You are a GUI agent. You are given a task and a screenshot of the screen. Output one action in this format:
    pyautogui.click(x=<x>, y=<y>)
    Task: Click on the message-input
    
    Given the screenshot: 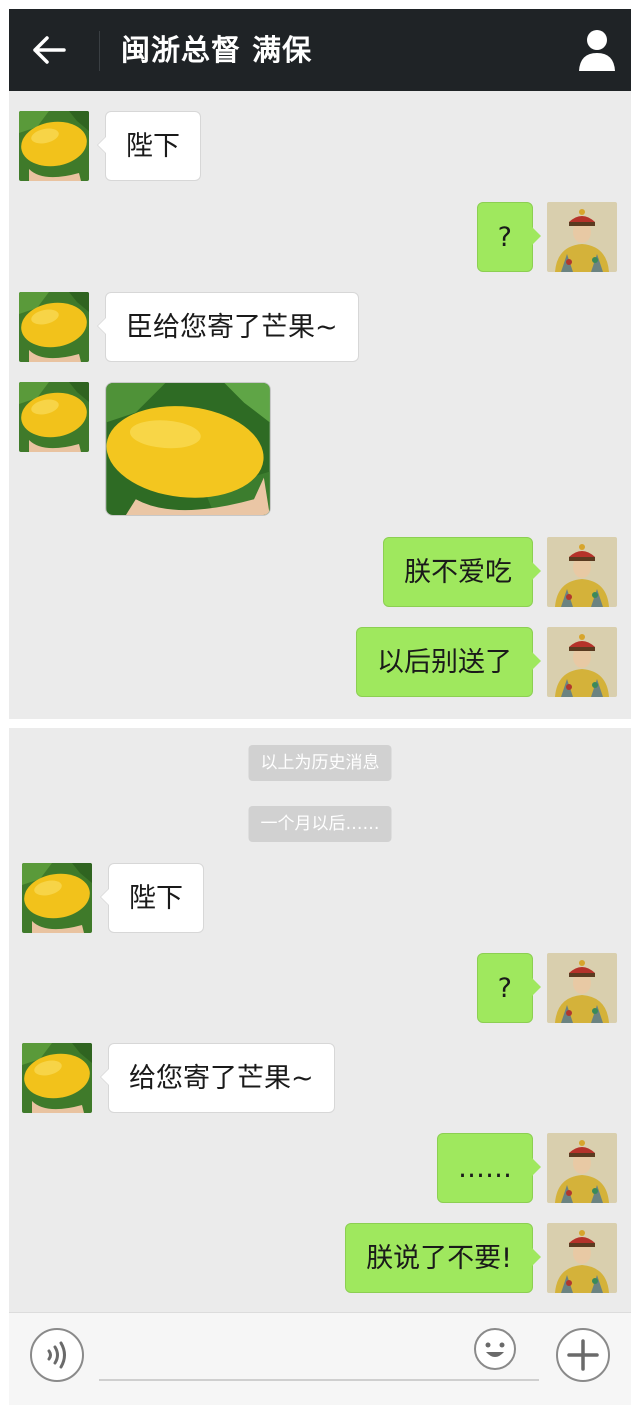 What is the action you would take?
    pyautogui.click(x=319, y=1380)
    